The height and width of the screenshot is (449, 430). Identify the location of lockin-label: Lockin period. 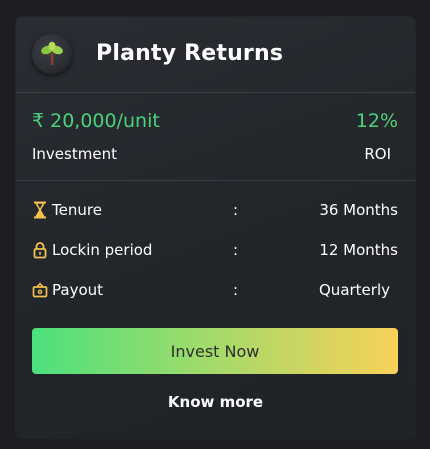
(102, 250).